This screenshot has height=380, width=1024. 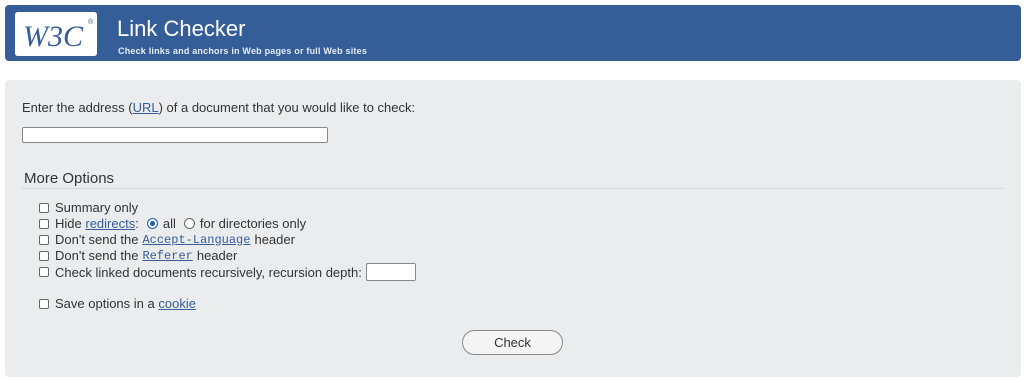 What do you see at coordinates (69, 178) in the screenshot?
I see `more-options-legend: More Options` at bounding box center [69, 178].